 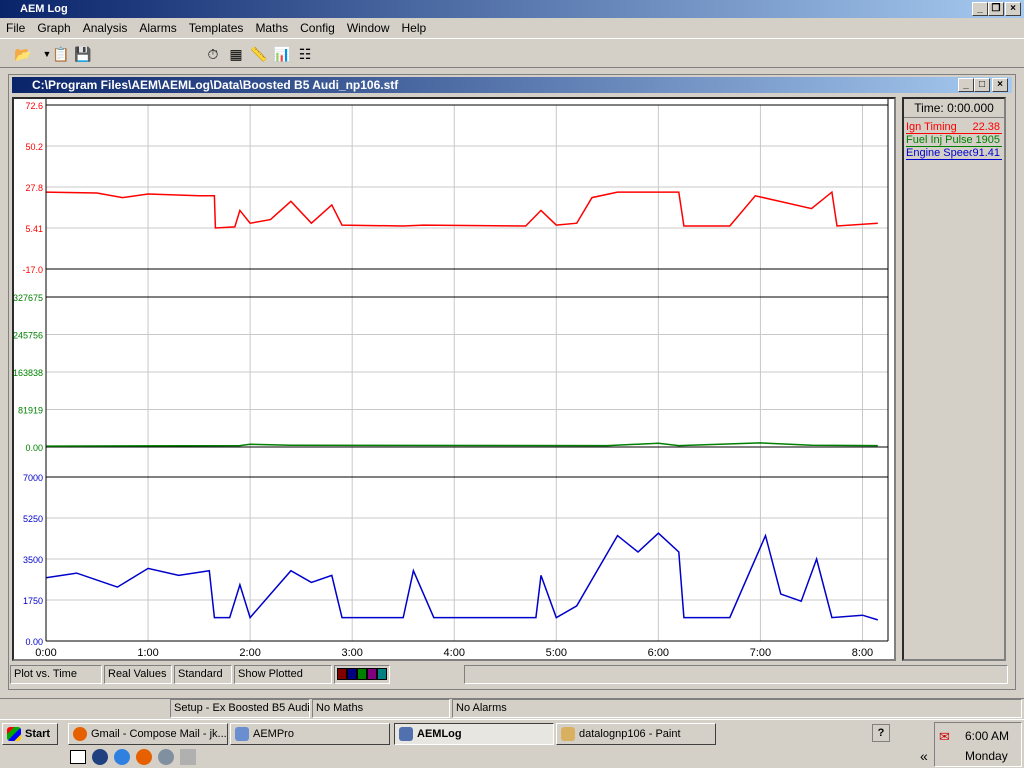 I want to click on task-aempro-label: AEMPro, so click(x=273, y=734).